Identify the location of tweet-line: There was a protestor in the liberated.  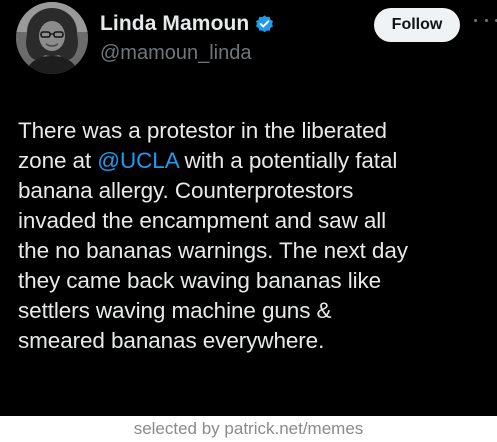
(256, 131).